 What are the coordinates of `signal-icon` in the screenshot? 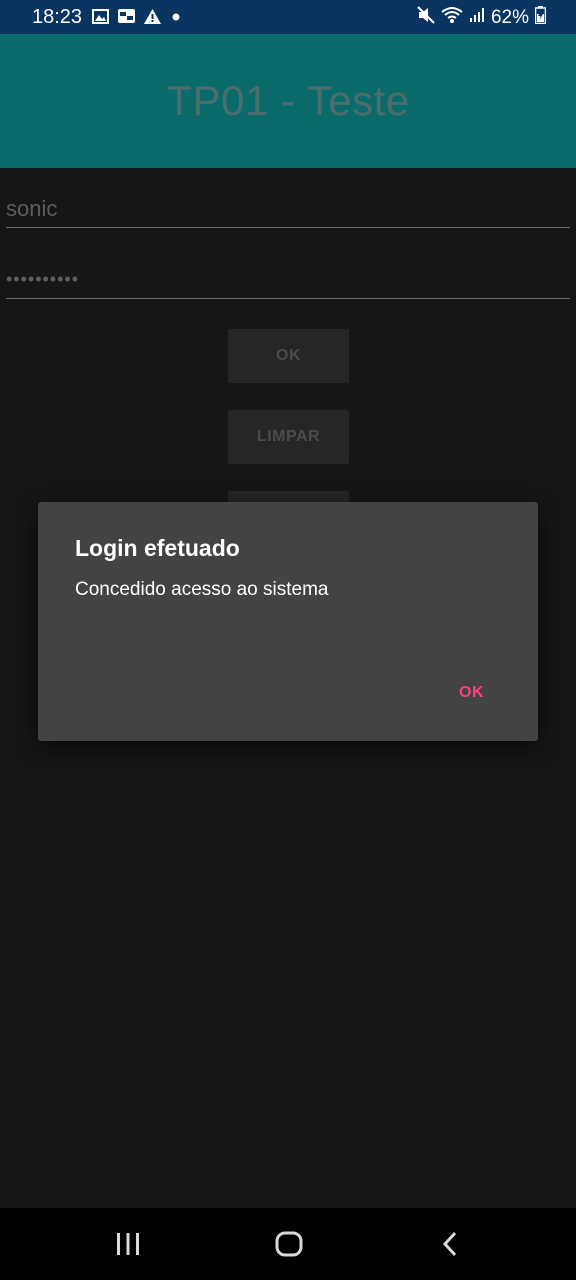 It's located at (477, 18).